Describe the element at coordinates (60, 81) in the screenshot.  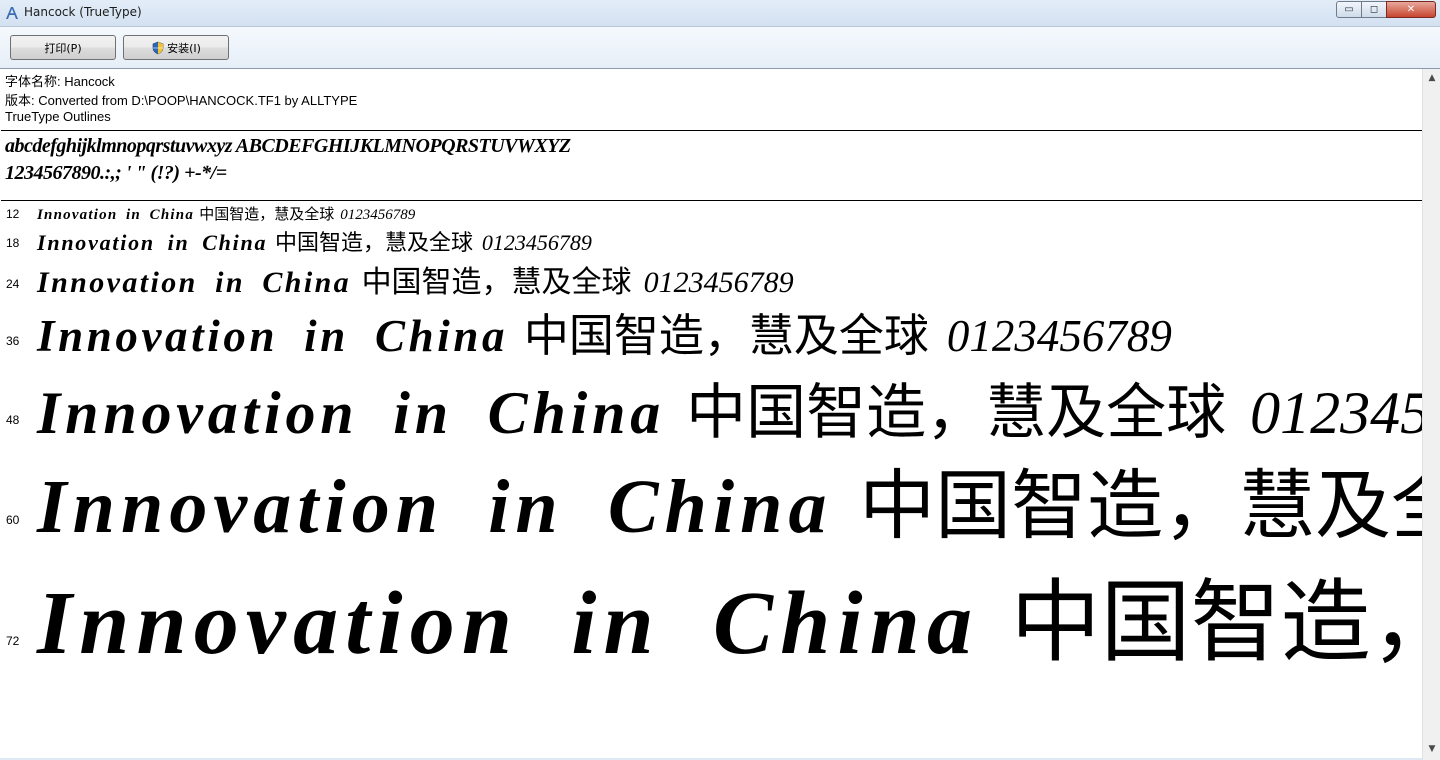
I see `font-name-line: 字体名称: Hancock` at that location.